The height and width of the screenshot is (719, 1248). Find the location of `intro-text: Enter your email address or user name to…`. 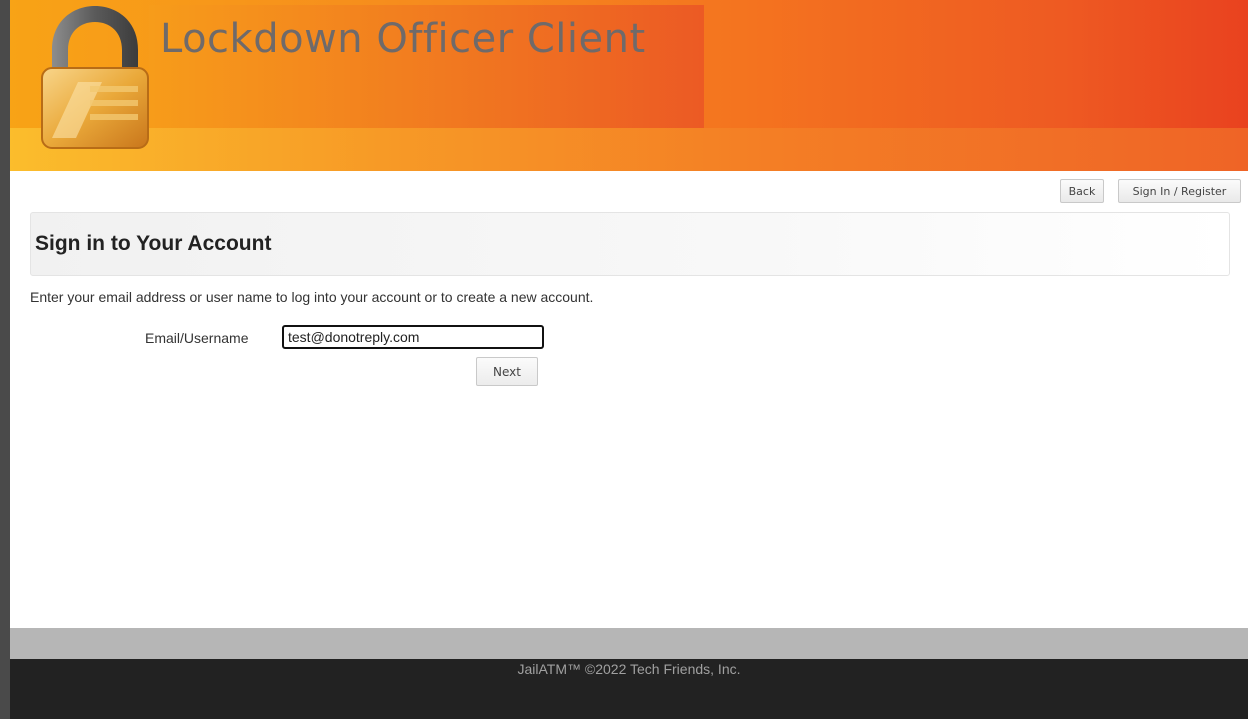

intro-text: Enter your email address or user name to… is located at coordinates (312, 297).